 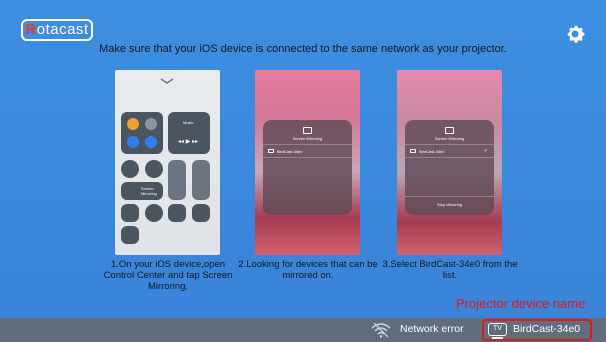 What do you see at coordinates (307, 167) in the screenshot?
I see `screen-mirroring-dialog: Screen Mirroring BirdCast-34e0` at bounding box center [307, 167].